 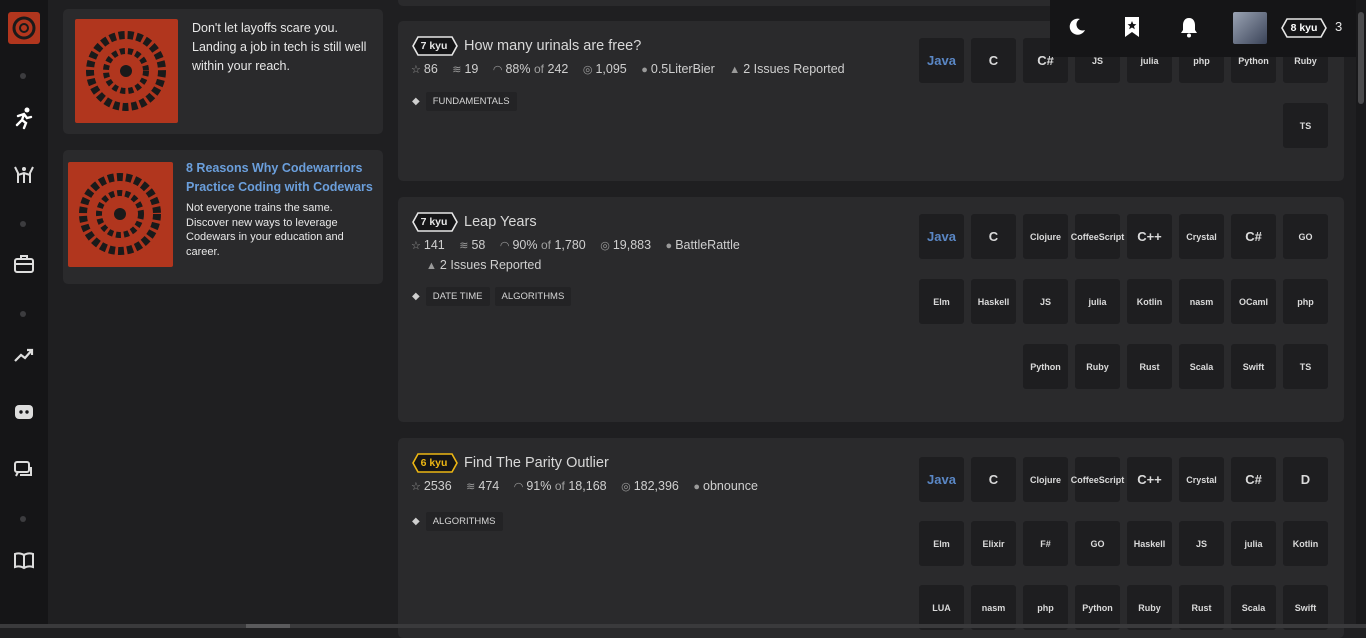 I want to click on tag: FUNDAMENTALS, so click(x=471, y=101).